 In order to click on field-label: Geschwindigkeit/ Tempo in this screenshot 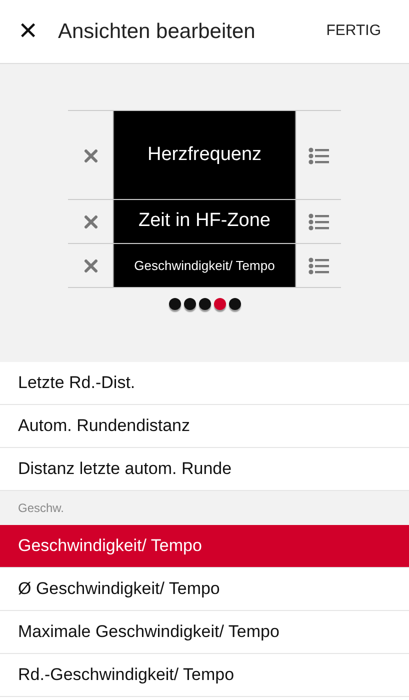, I will do `click(204, 265)`.